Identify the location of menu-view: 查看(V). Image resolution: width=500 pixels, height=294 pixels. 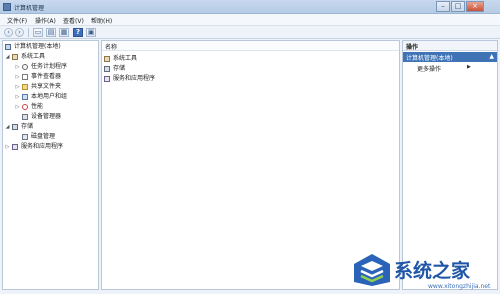
(73, 20).